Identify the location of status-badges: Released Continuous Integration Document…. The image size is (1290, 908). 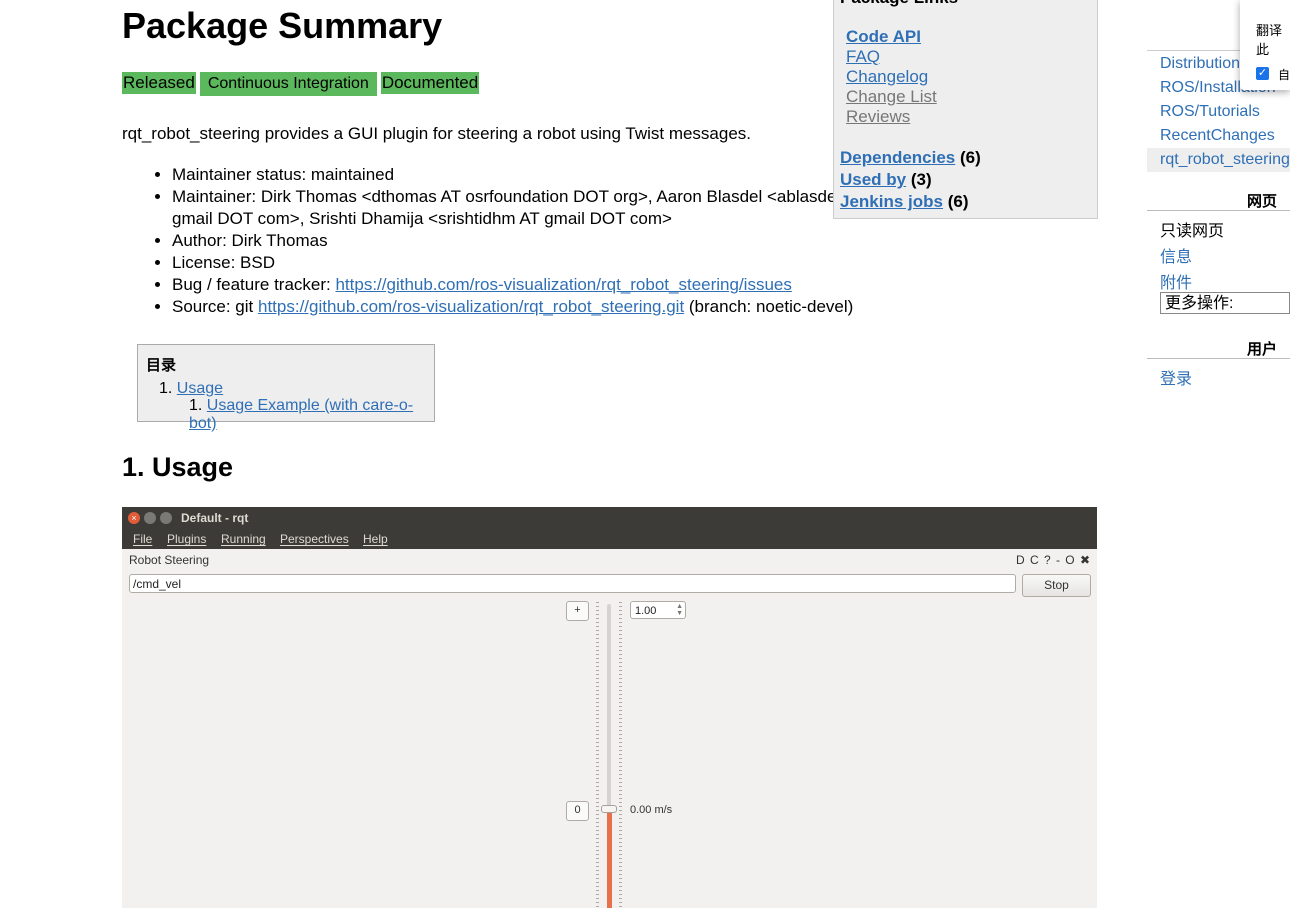
(301, 84).